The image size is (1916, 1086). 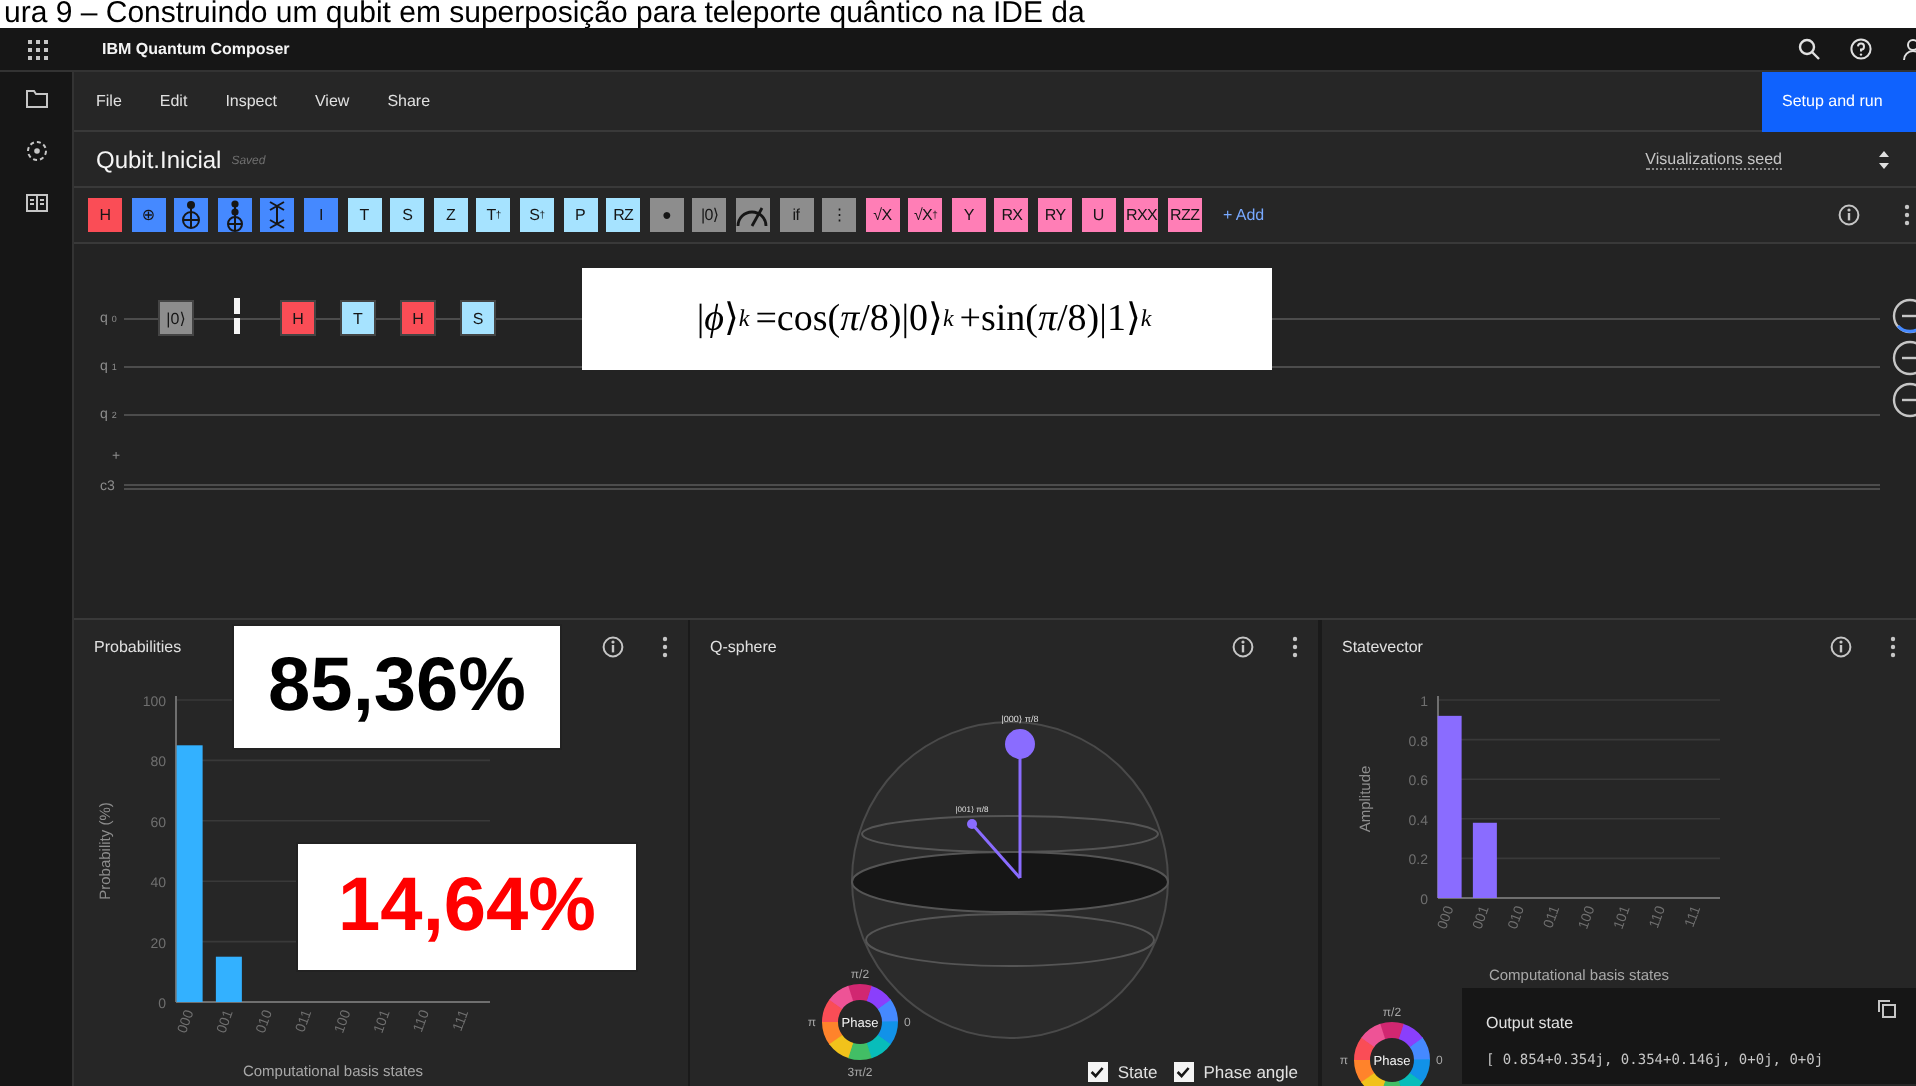 What do you see at coordinates (1861, 49) in the screenshot?
I see `help-icon` at bounding box center [1861, 49].